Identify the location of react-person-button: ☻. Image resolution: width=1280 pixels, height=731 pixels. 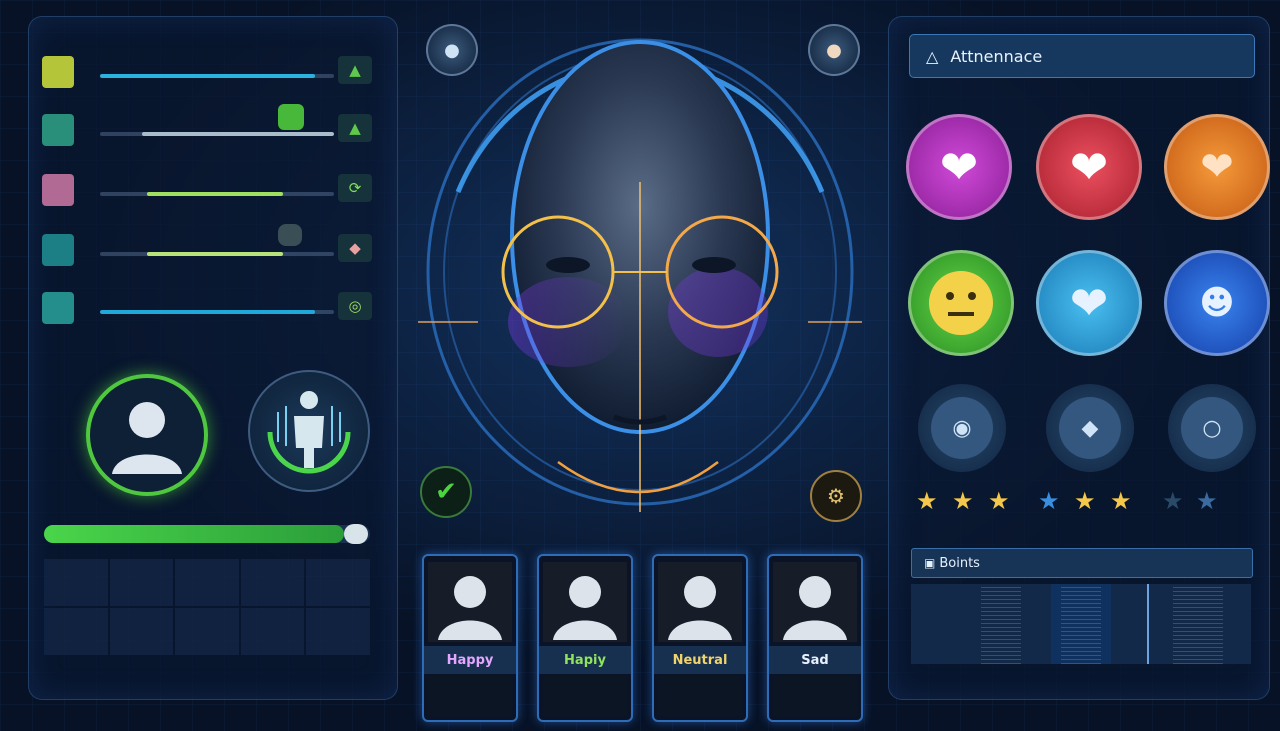
(1217, 303).